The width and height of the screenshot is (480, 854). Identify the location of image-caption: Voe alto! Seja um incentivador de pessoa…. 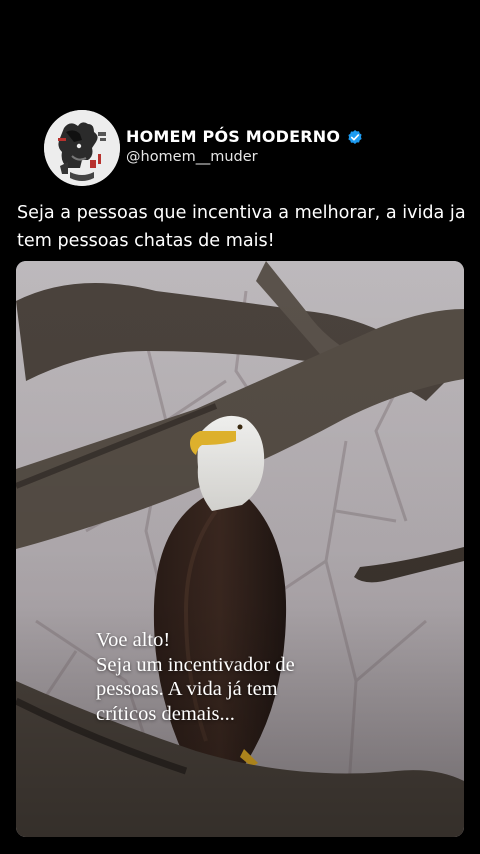
(246, 677).